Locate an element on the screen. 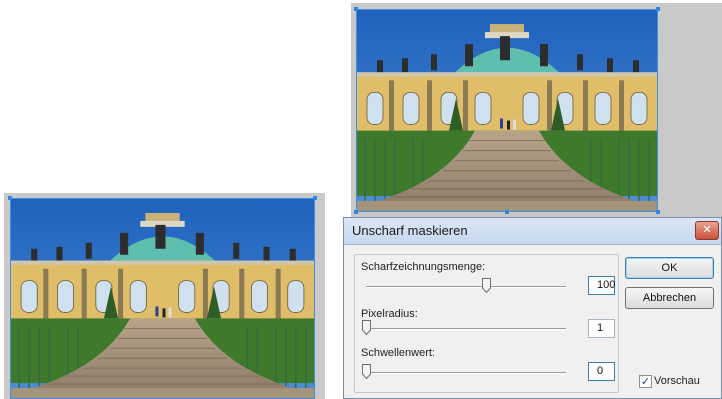 The image size is (722, 399). cancel-button: Abbrechen is located at coordinates (669, 298).